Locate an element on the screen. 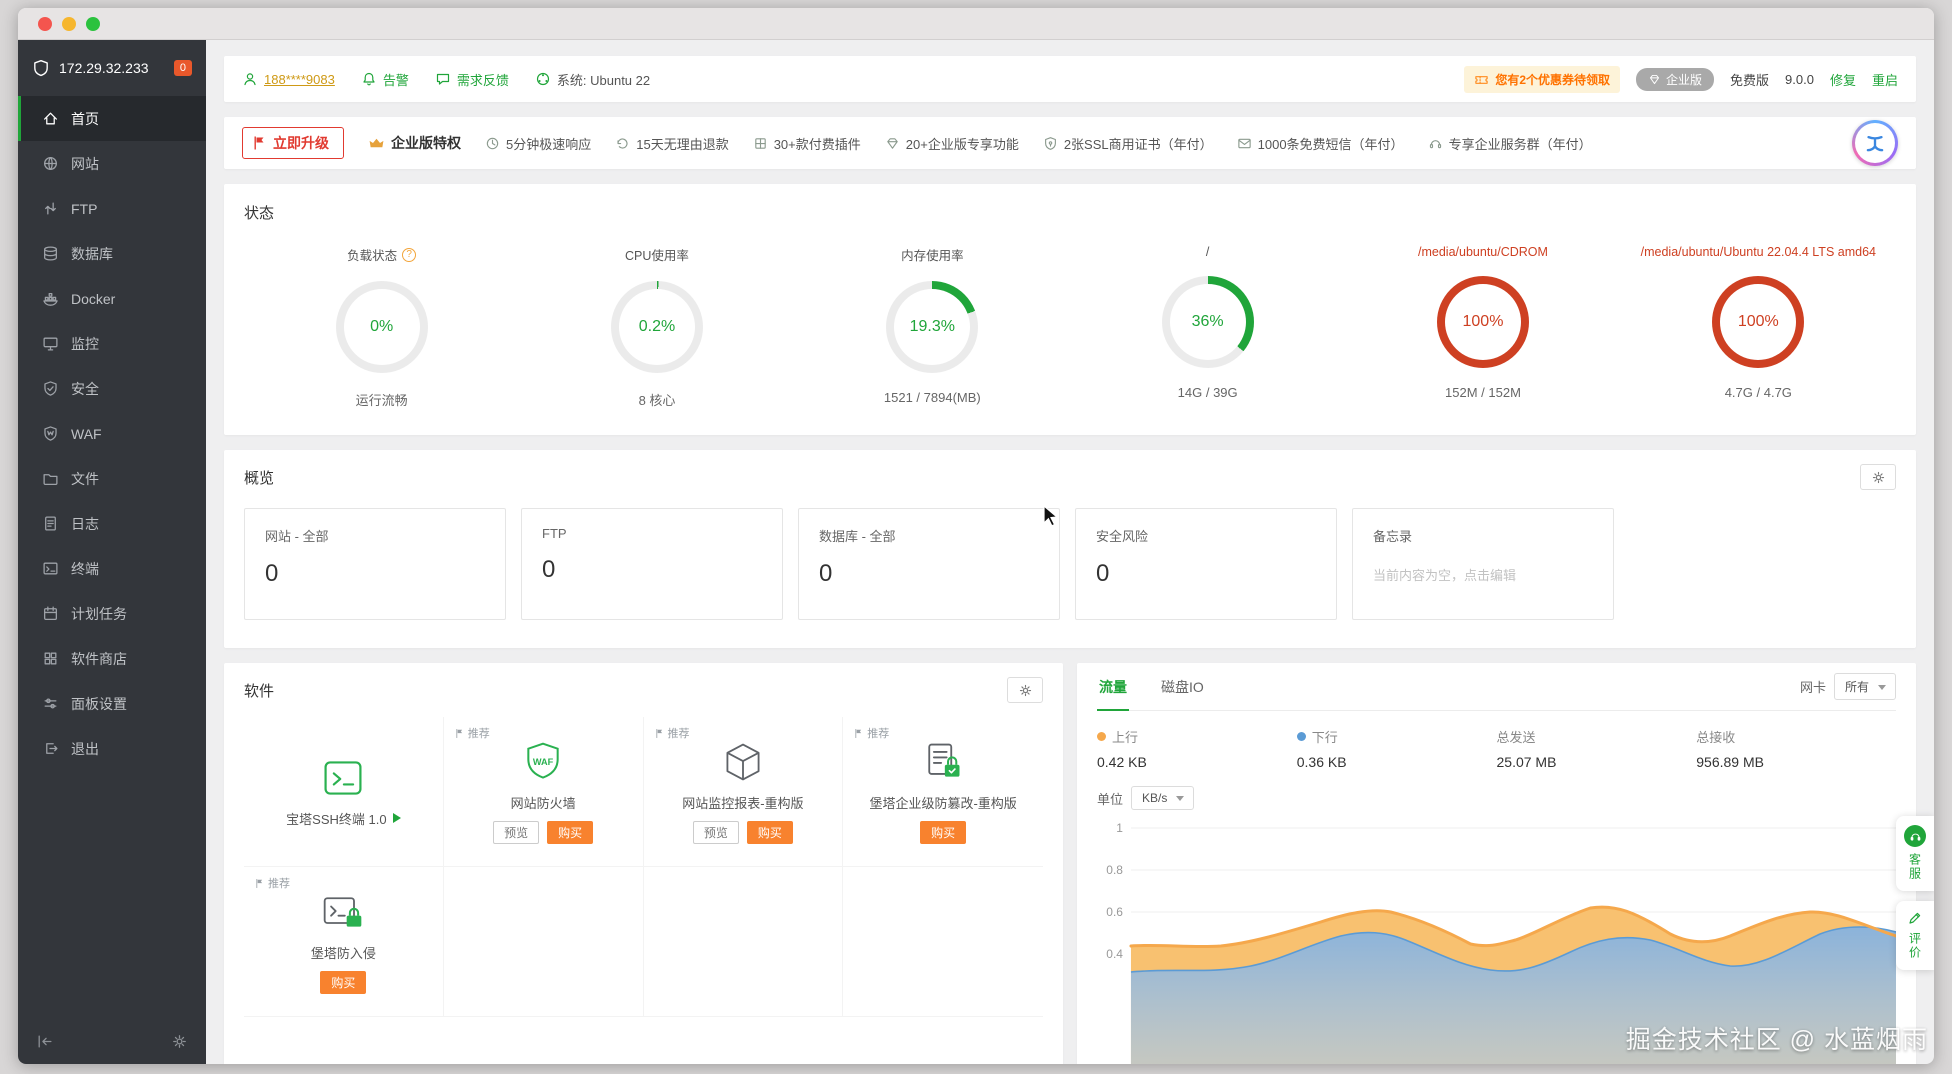 The width and height of the screenshot is (1952, 1074). nic-select: 所有 is located at coordinates (1864, 686).